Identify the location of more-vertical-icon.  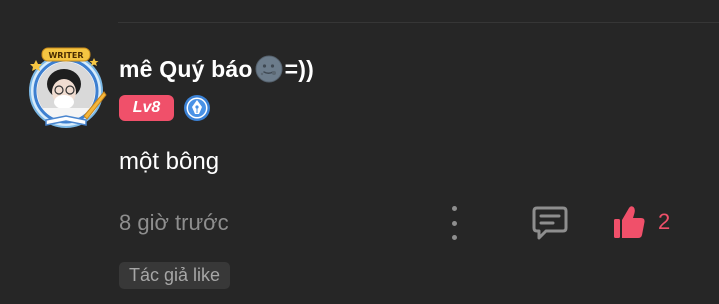
(454, 208).